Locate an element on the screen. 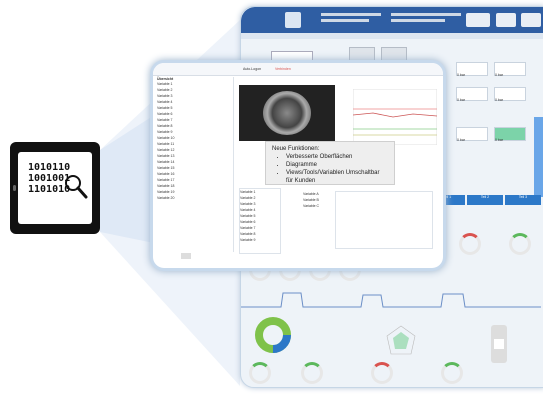  donut-chart is located at coordinates (273, 335).